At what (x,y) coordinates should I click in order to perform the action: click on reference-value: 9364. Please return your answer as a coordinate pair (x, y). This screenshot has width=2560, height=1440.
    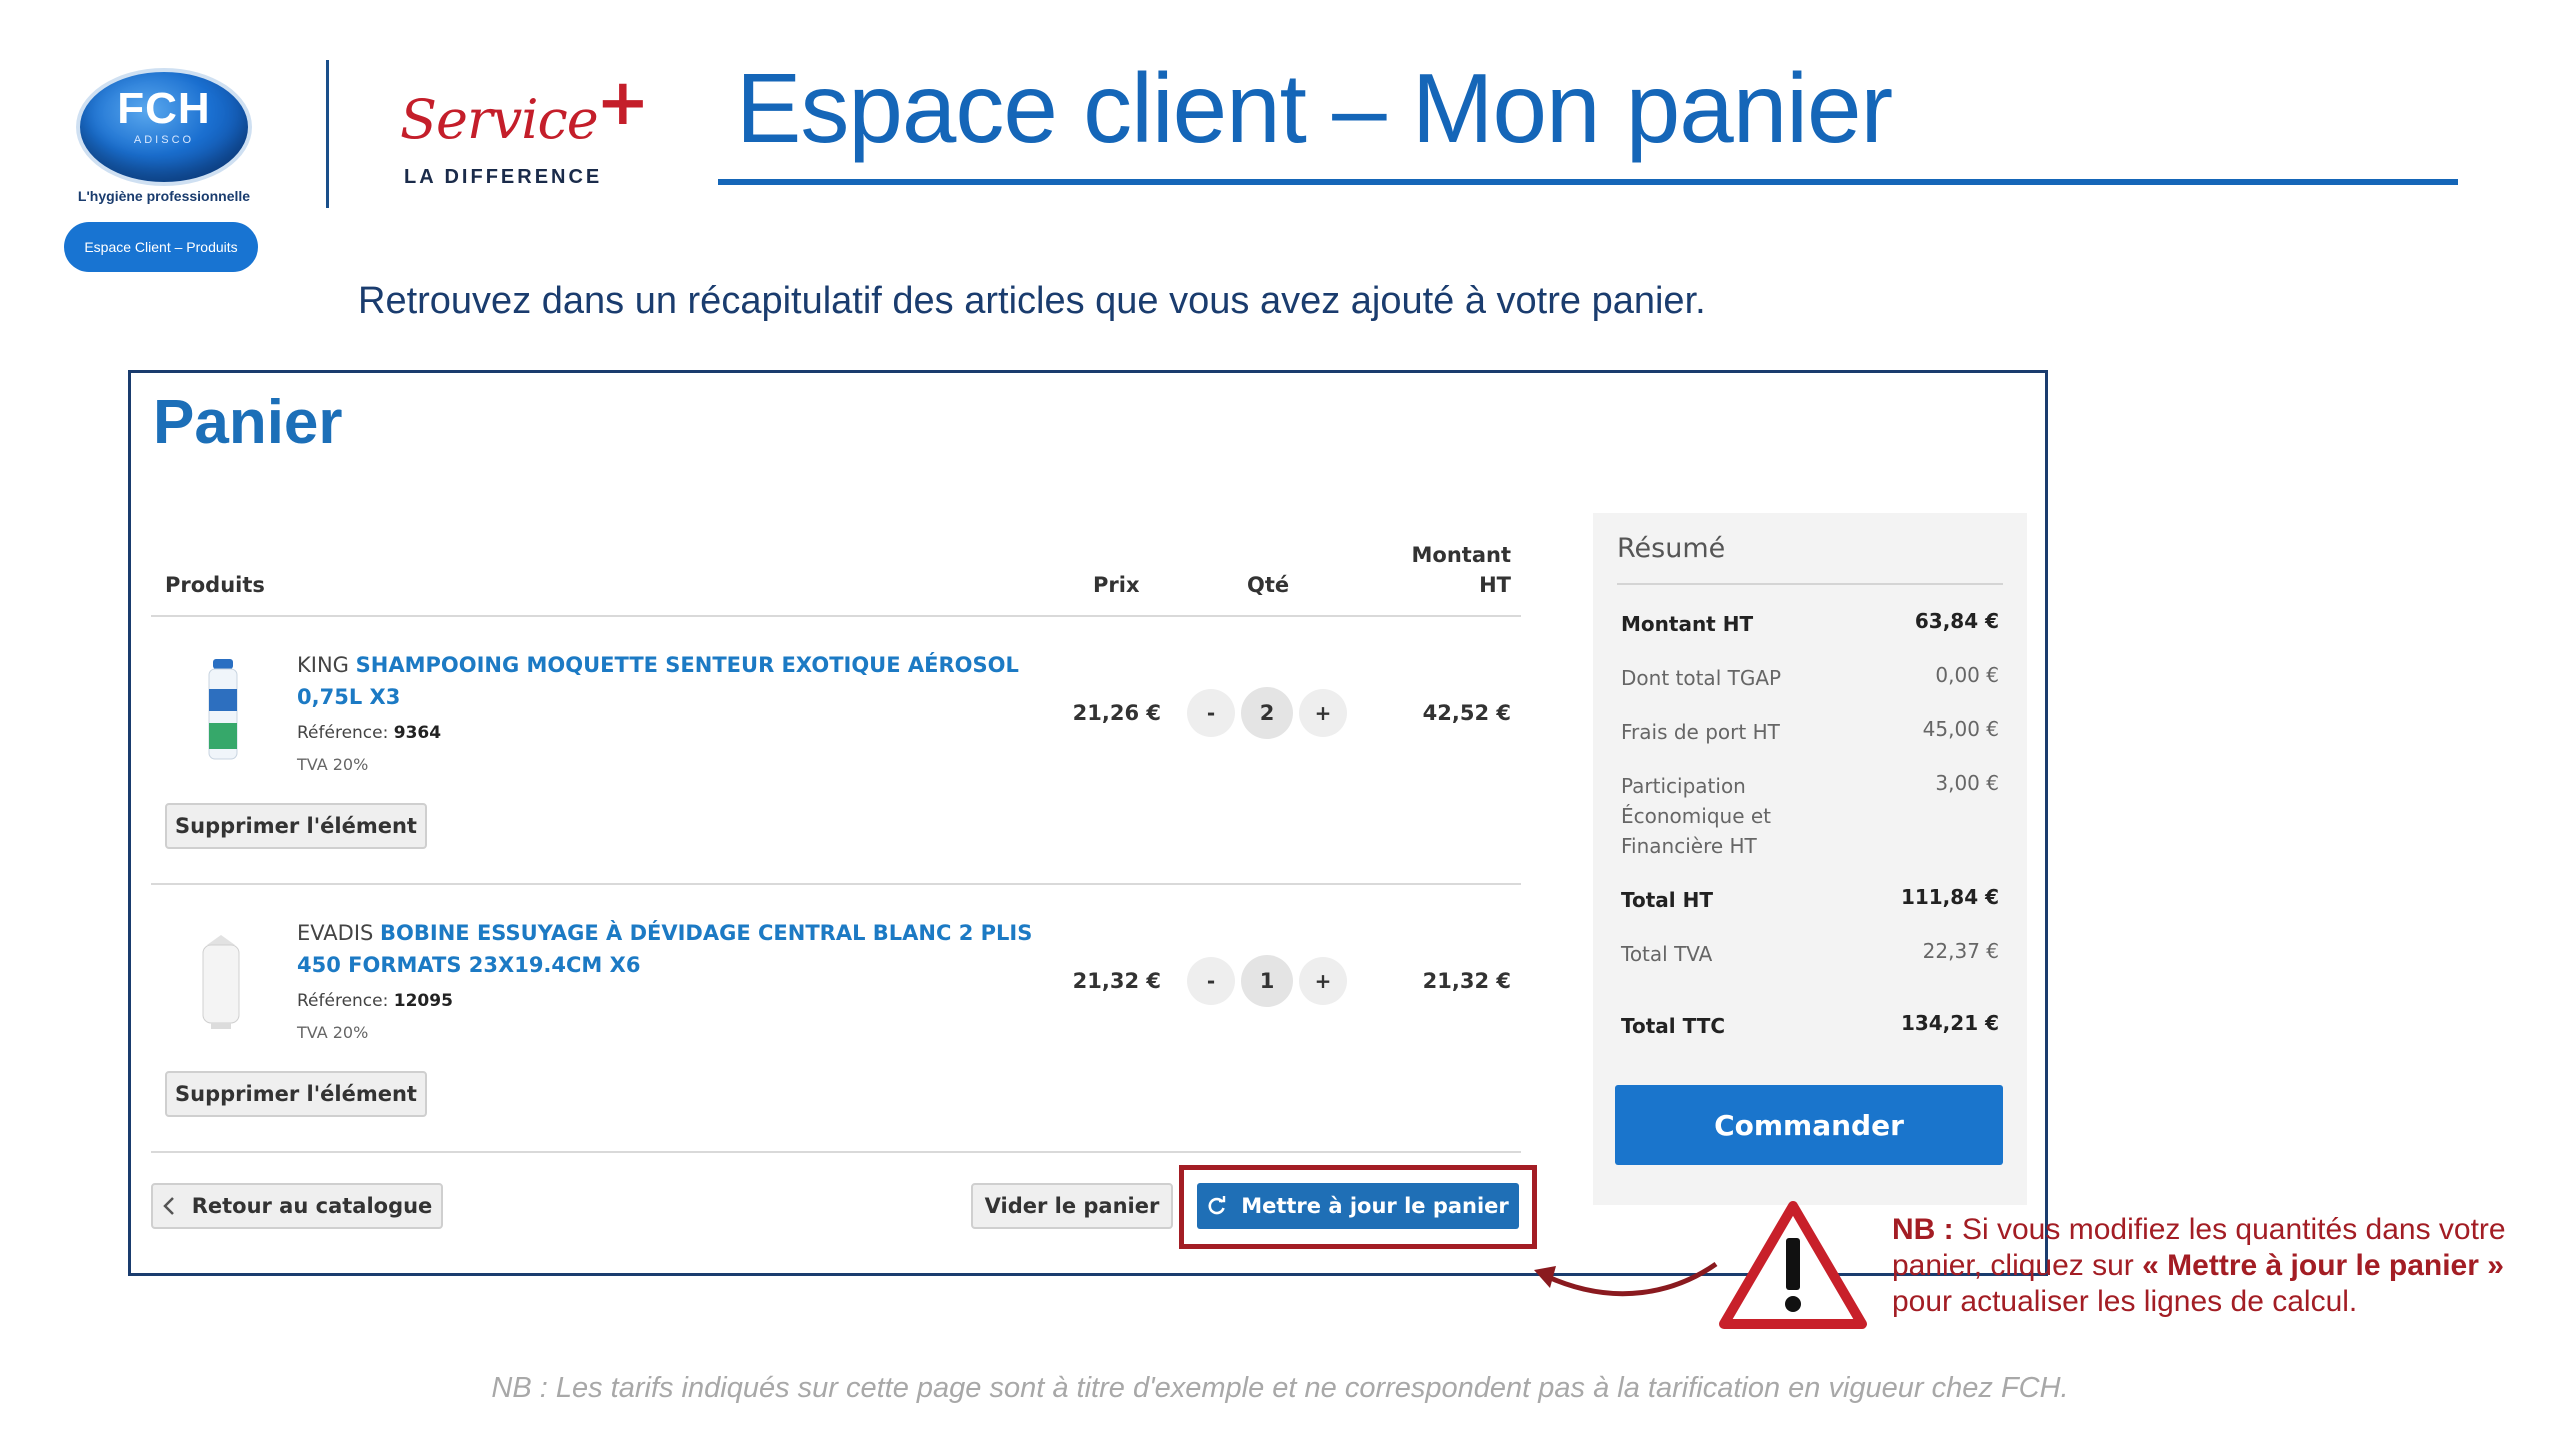
    Looking at the image, I should click on (417, 733).